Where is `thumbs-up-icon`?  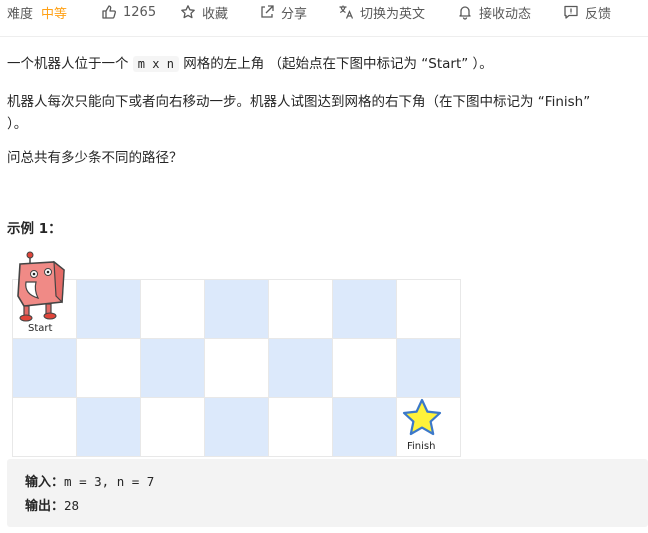 thumbs-up-icon is located at coordinates (109, 12).